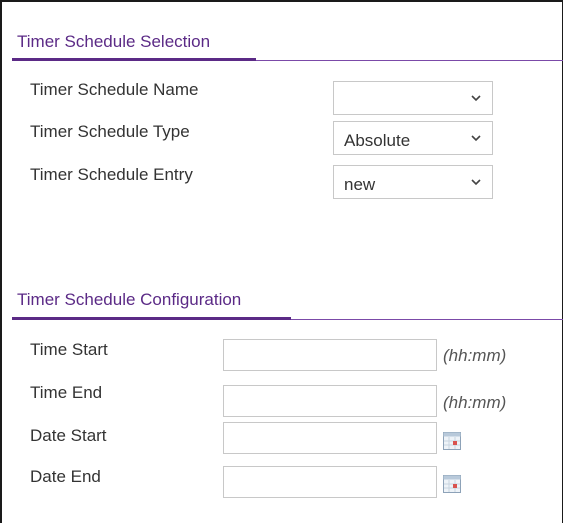 Image resolution: width=563 pixels, height=523 pixels. Describe the element at coordinates (330, 401) in the screenshot. I see `time-end-input` at that location.